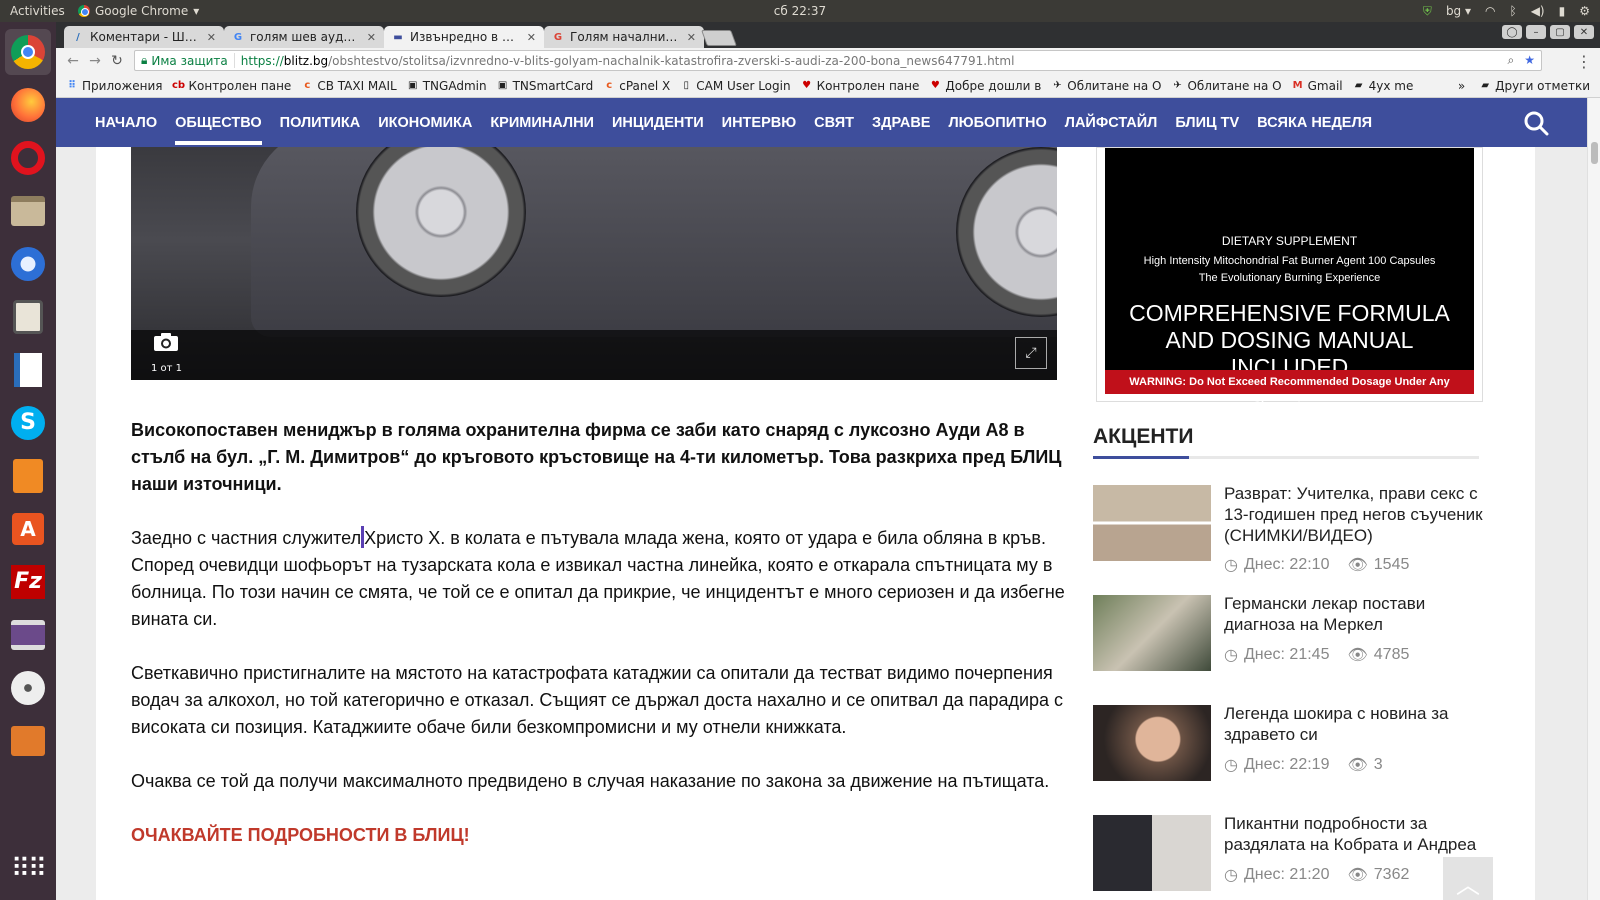  Describe the element at coordinates (28, 688) in the screenshot. I see `disc-icon` at that location.